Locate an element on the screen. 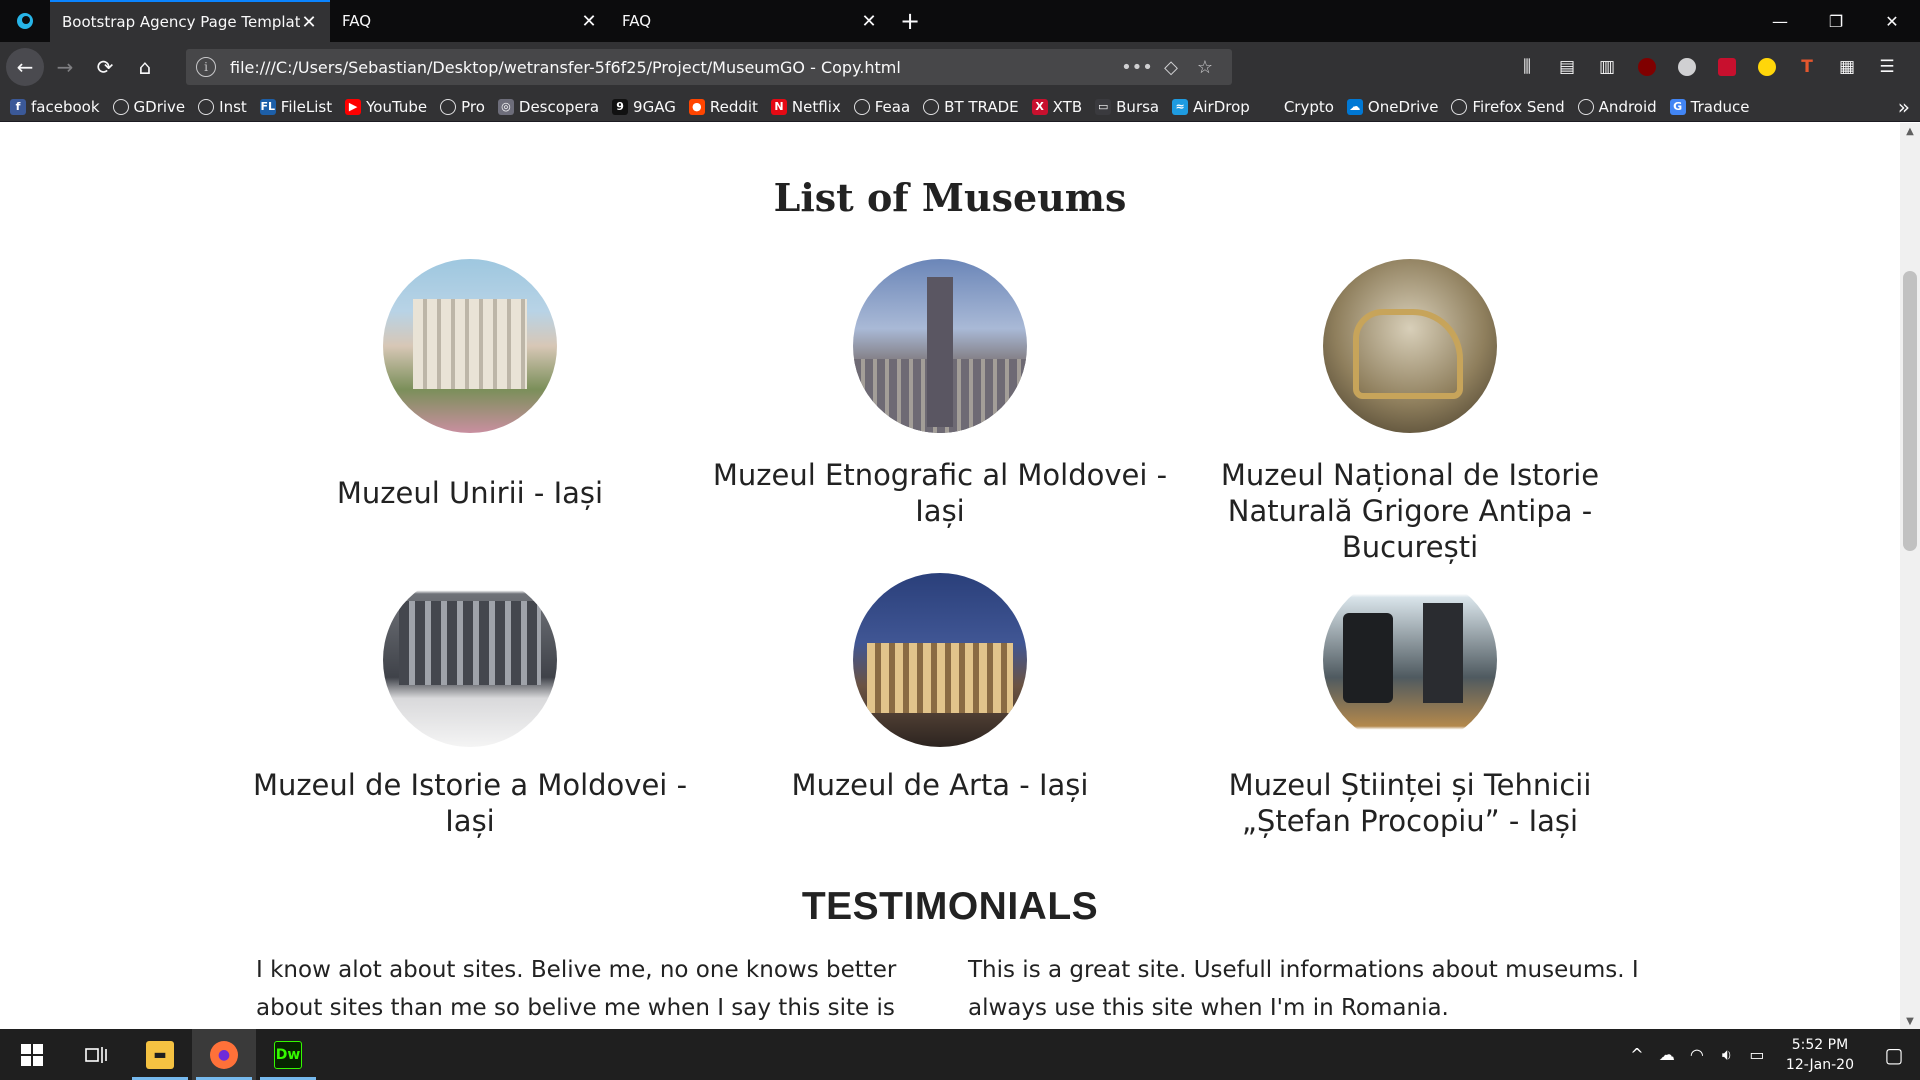  page-scrollbar: ▲ ▼ is located at coordinates (1910, 576).